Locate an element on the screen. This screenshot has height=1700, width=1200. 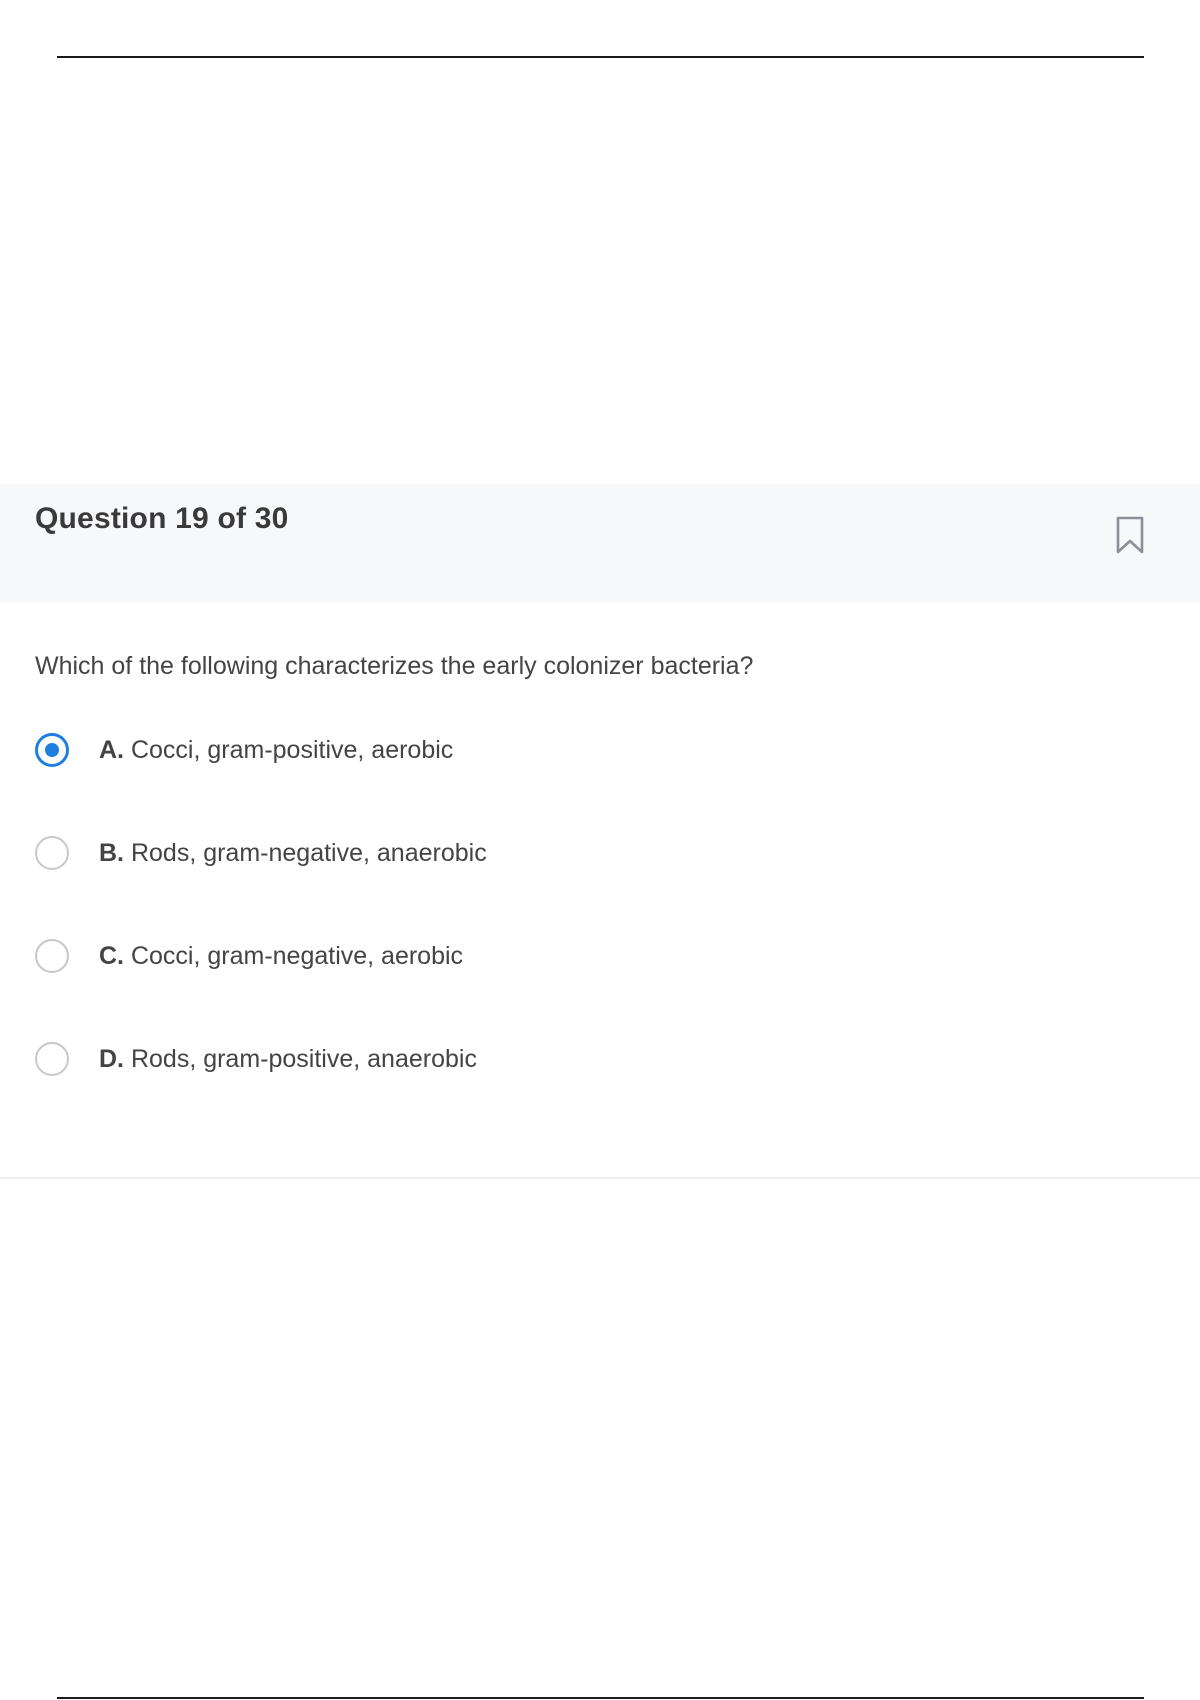
option-b-label: B. Rods, gram-negative, anaerobic is located at coordinates (293, 853).